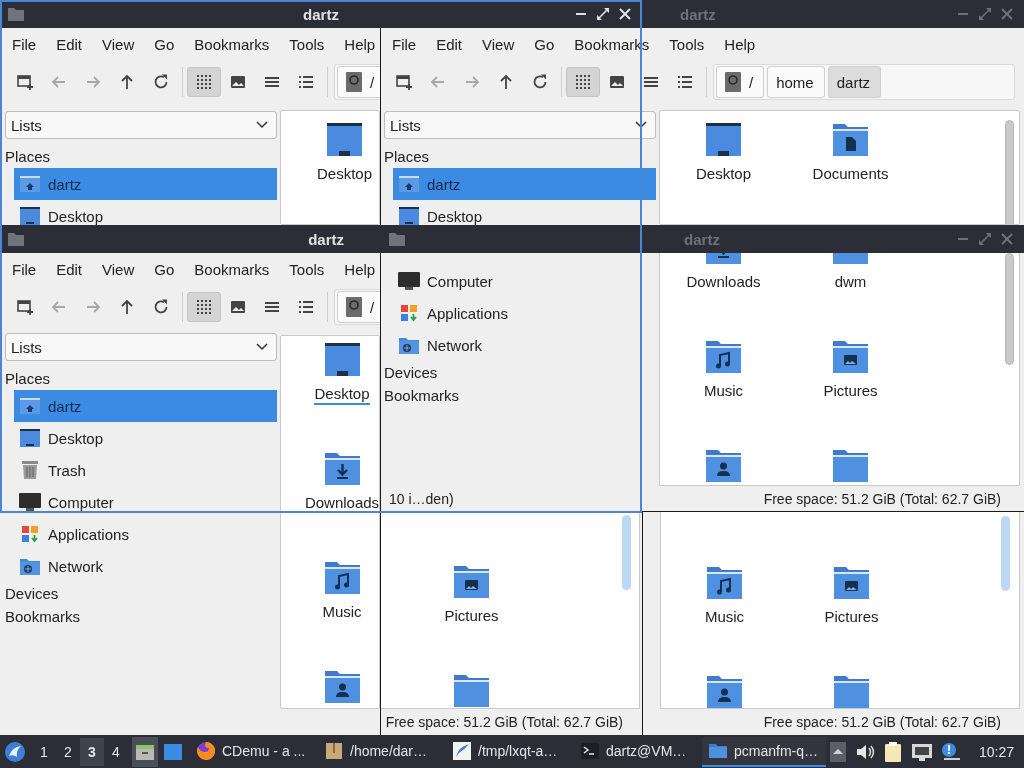  What do you see at coordinates (796, 82) in the screenshot?
I see `path-button: home` at bounding box center [796, 82].